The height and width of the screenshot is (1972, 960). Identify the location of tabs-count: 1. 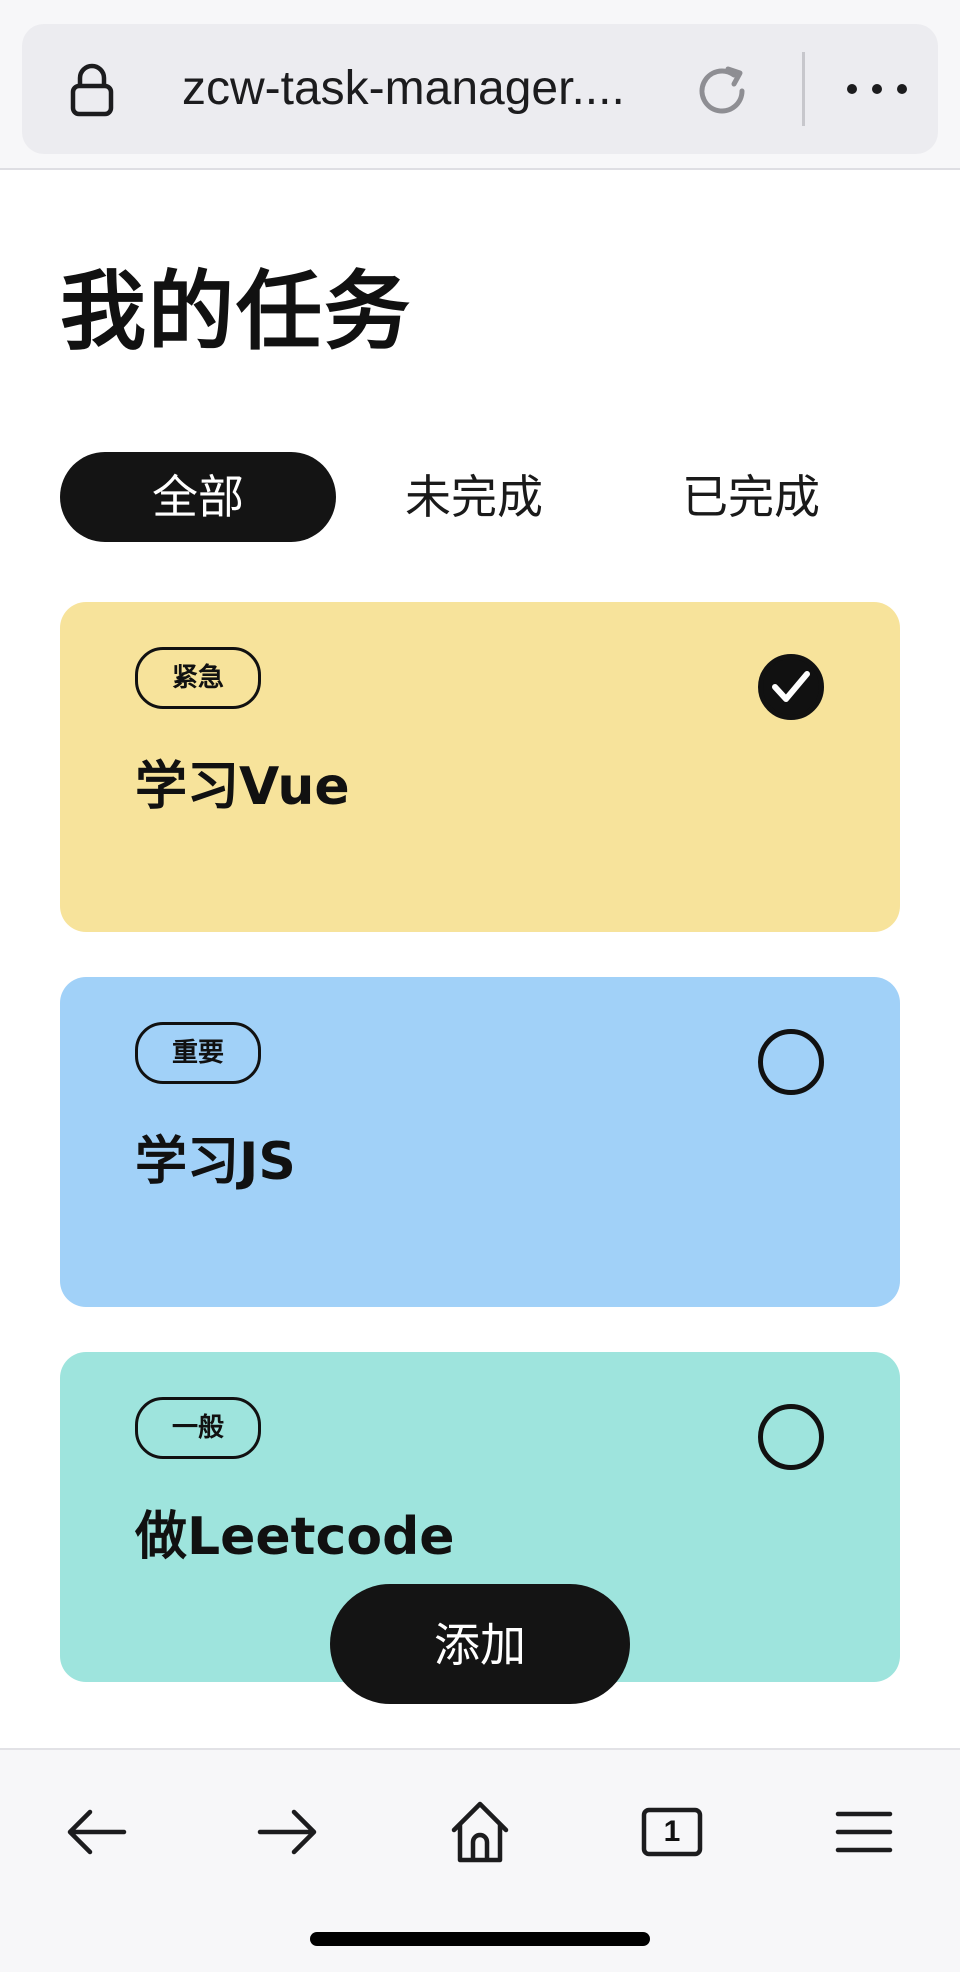
(672, 1831).